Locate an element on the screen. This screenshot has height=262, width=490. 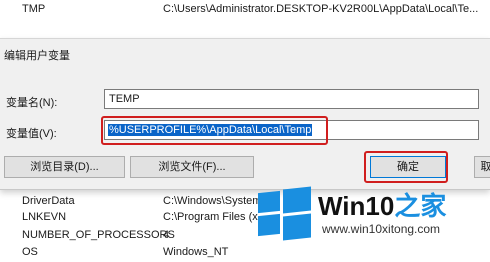
variable-value: Windows_NT is located at coordinates (196, 252).